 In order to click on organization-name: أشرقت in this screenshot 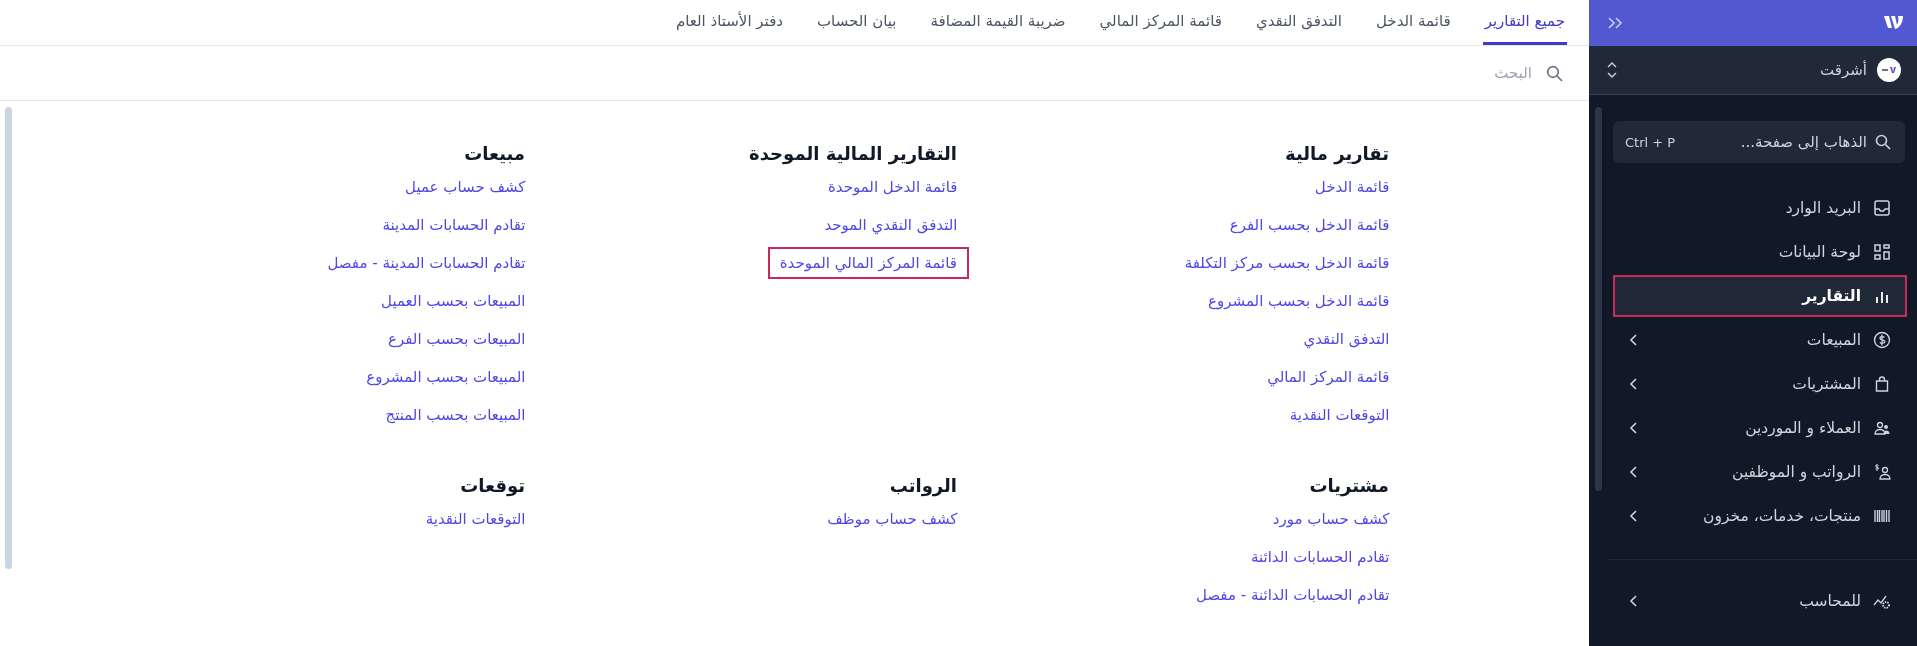, I will do `click(1843, 70)`.